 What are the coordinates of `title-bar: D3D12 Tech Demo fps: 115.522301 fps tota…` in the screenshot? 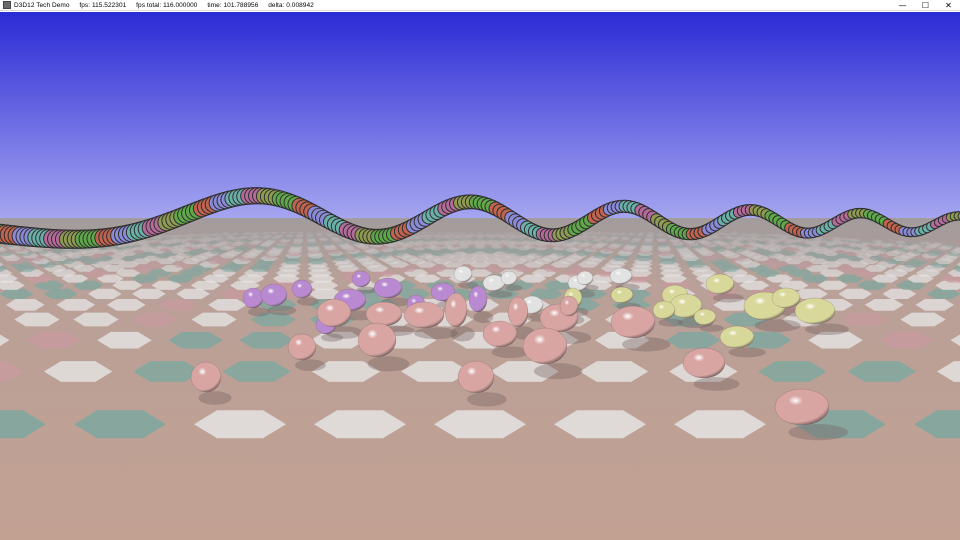 It's located at (480, 5).